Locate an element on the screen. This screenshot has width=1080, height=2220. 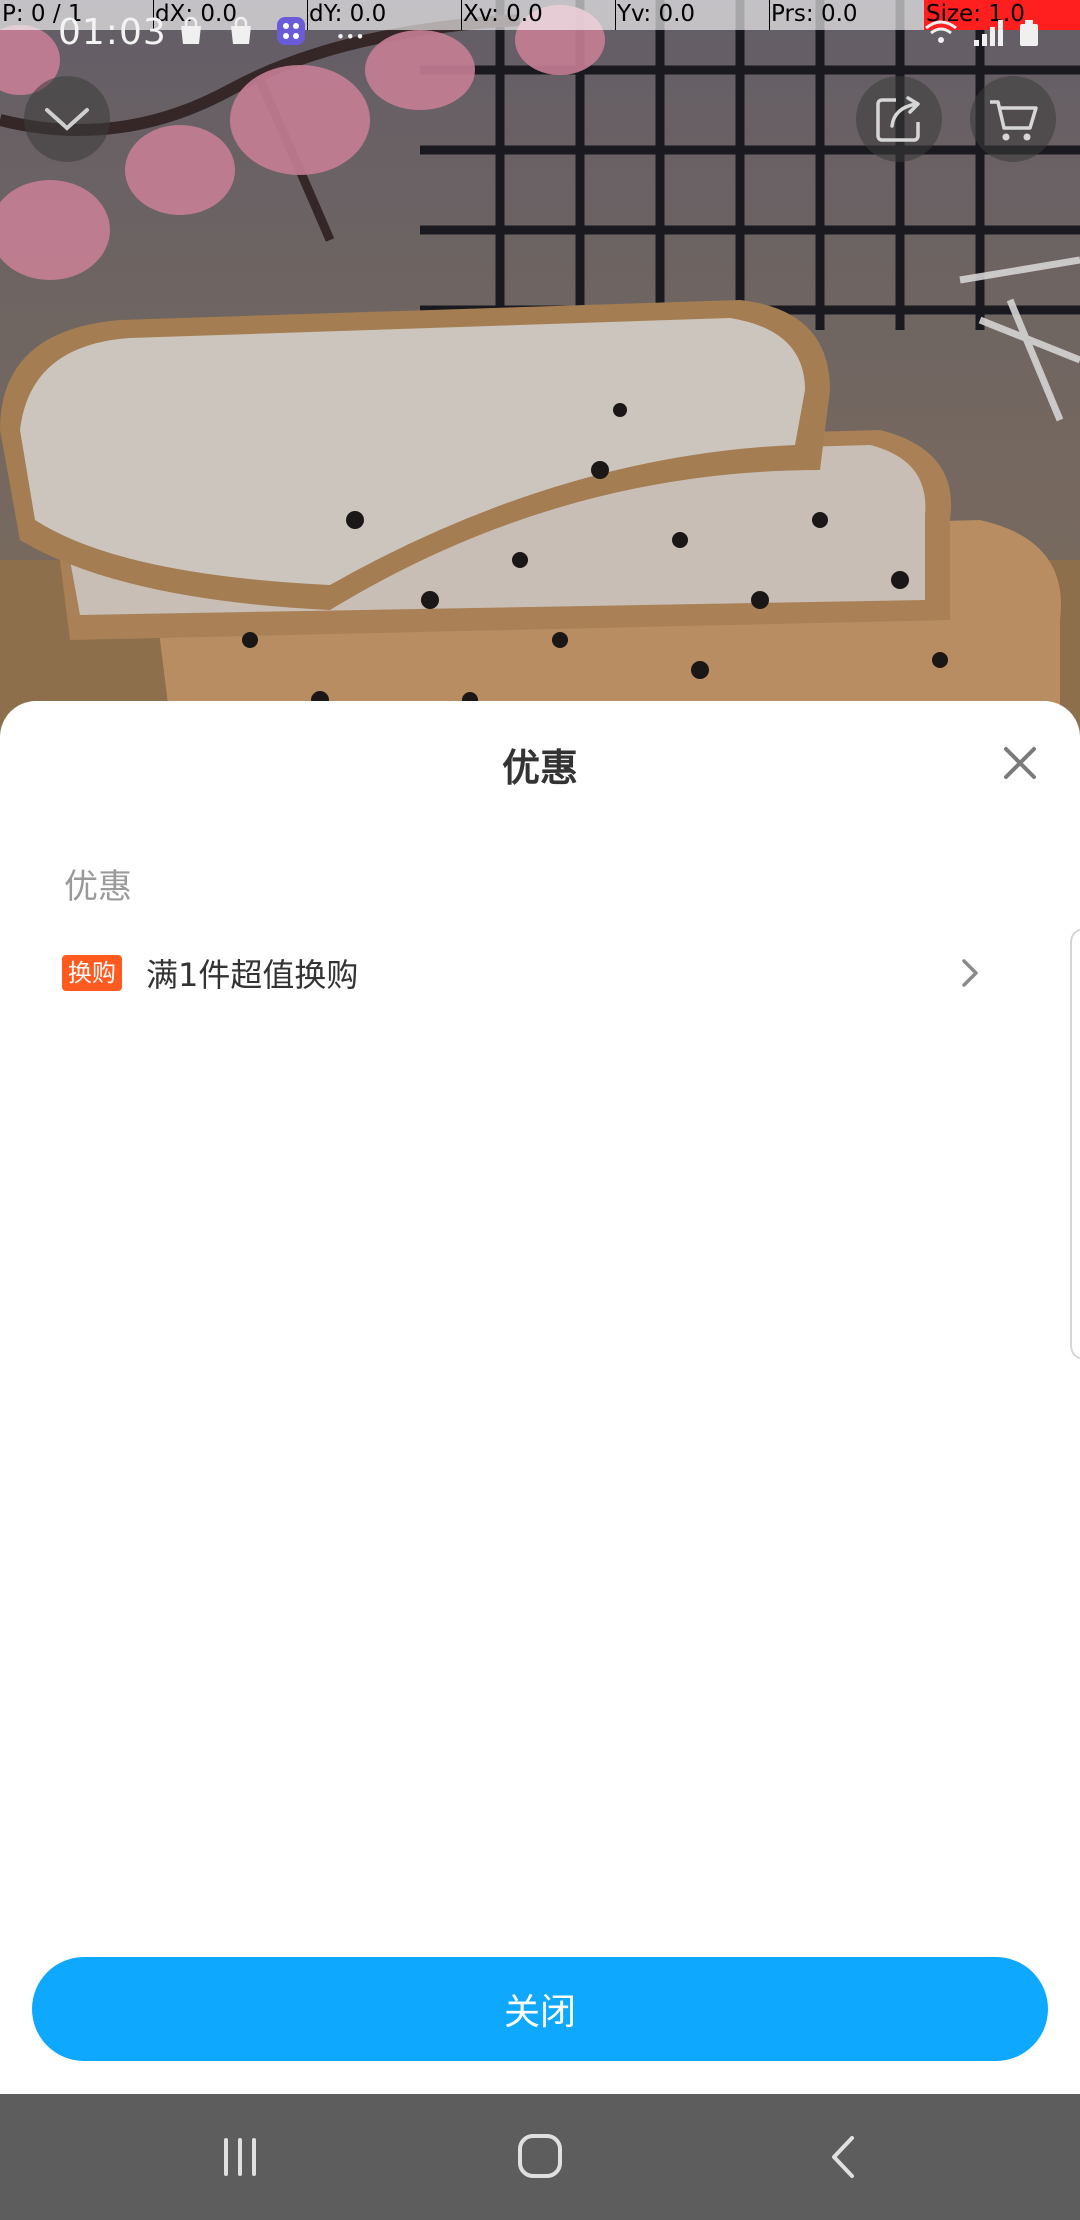
app-grid-icon is located at coordinates (291, 31).